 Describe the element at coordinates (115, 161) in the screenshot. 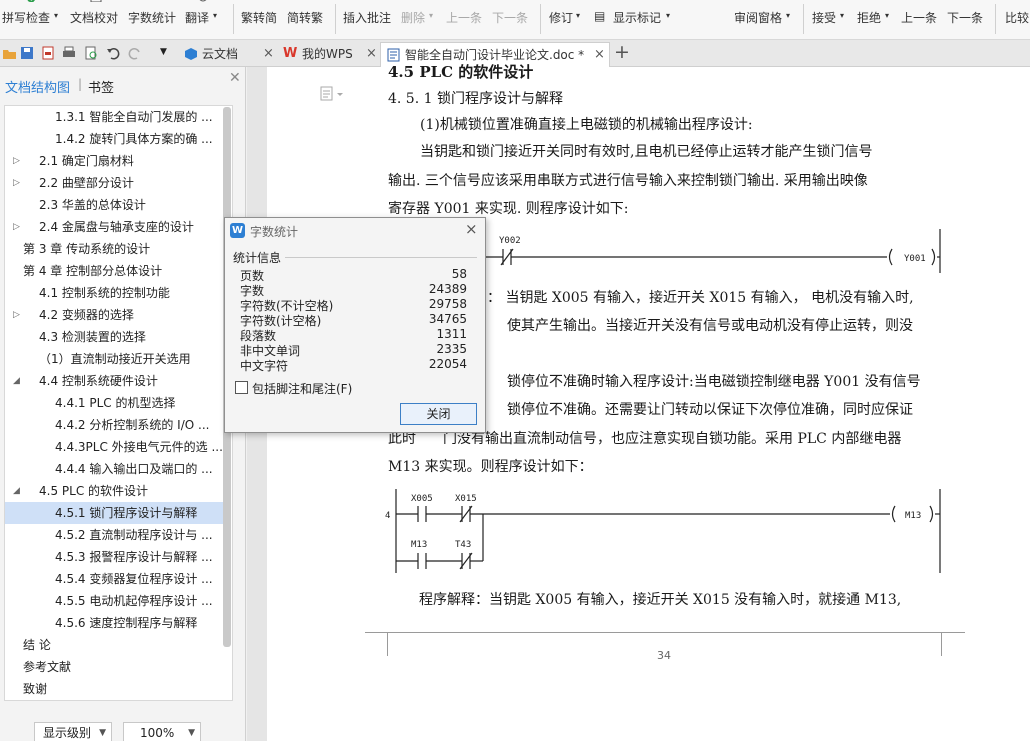

I see `outline-item: ▷ 2.1 确定门扇材料` at that location.